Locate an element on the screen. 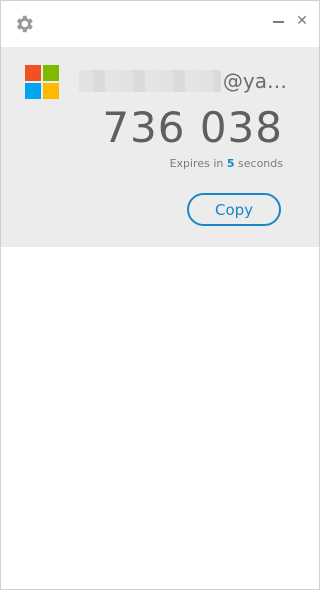 The image size is (320, 590). logo-green-square is located at coordinates (51, 73).